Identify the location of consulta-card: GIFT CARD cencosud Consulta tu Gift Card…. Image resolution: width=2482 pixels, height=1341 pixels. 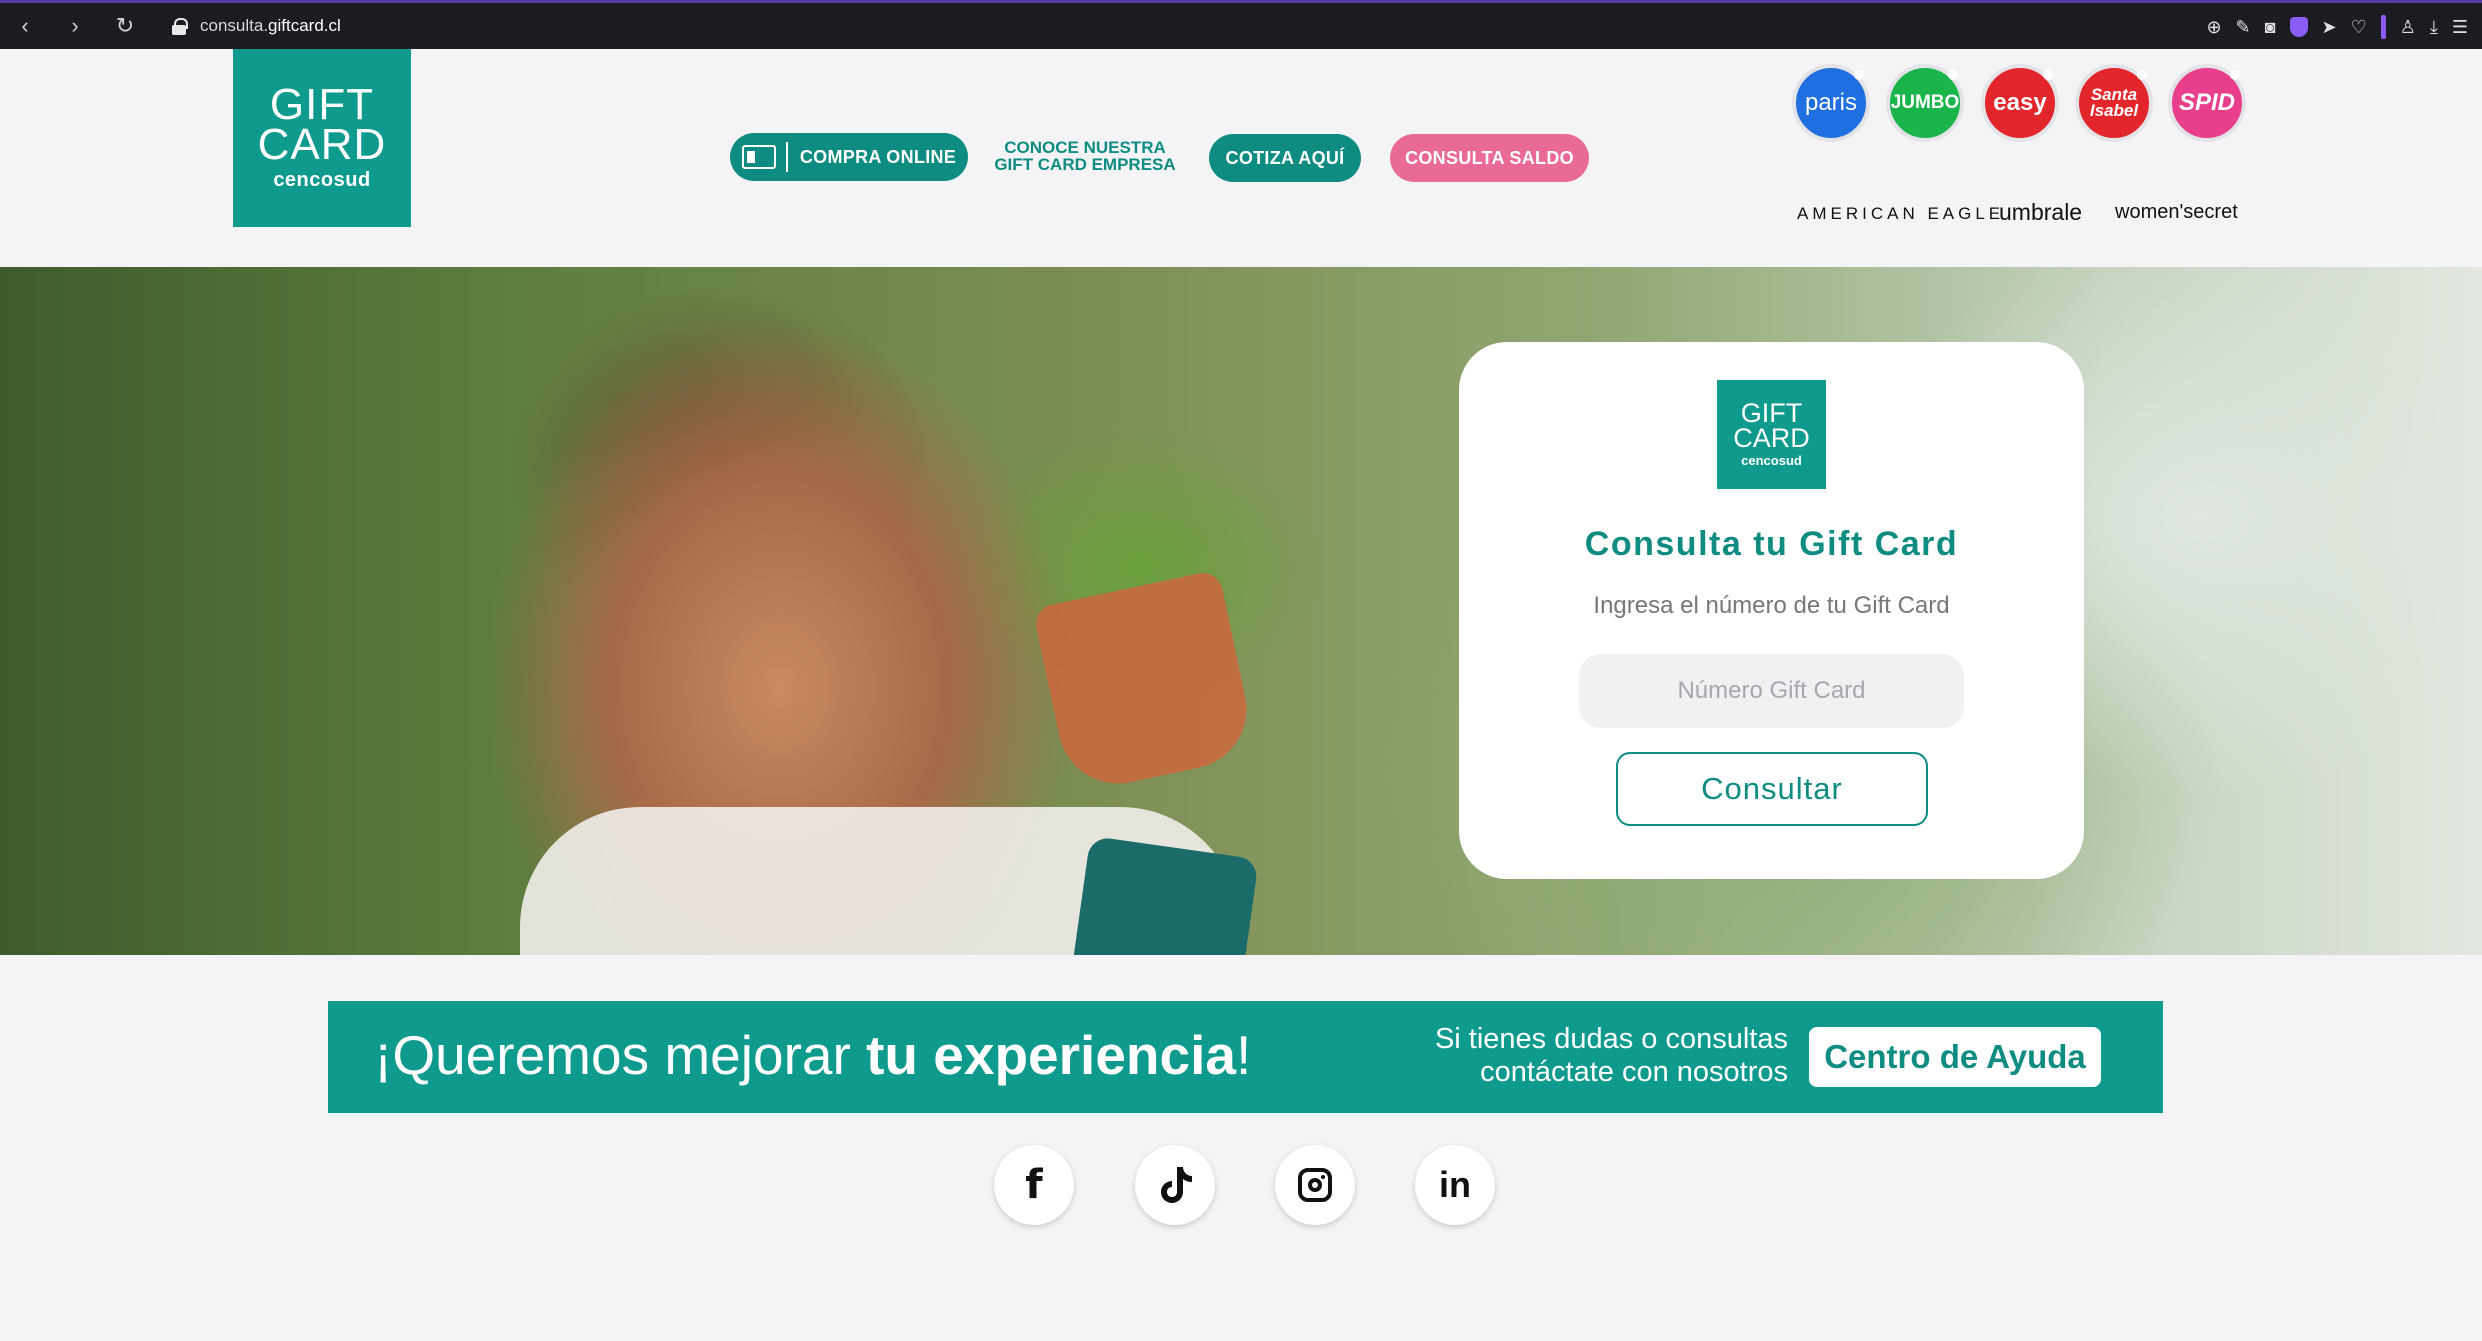
(1771, 610).